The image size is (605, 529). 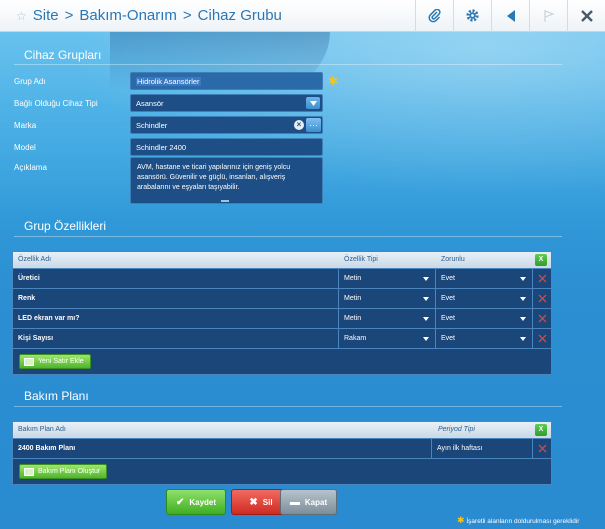 I want to click on table-row: Kişi Sayısı Rakam Evet, so click(x=282, y=338).